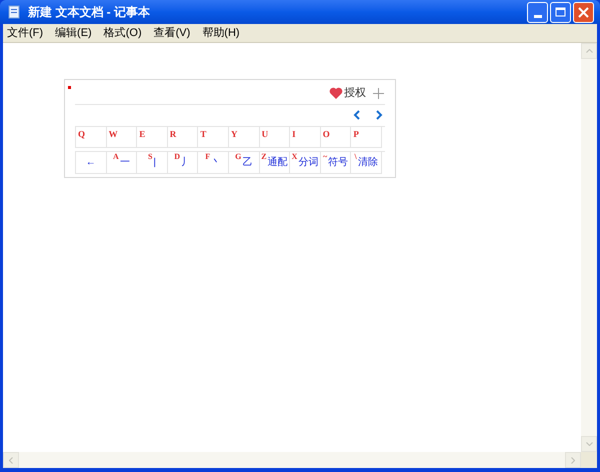 This screenshot has height=472, width=600. What do you see at coordinates (73, 33) in the screenshot?
I see `menu-item: 编辑(E)` at bounding box center [73, 33].